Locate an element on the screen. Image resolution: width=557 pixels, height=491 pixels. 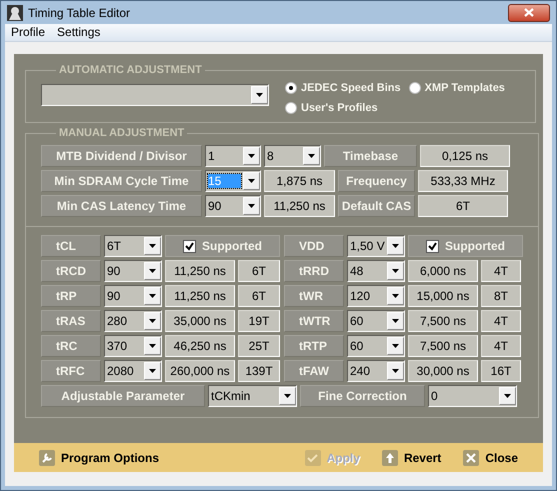
check-icon is located at coordinates (312, 458).